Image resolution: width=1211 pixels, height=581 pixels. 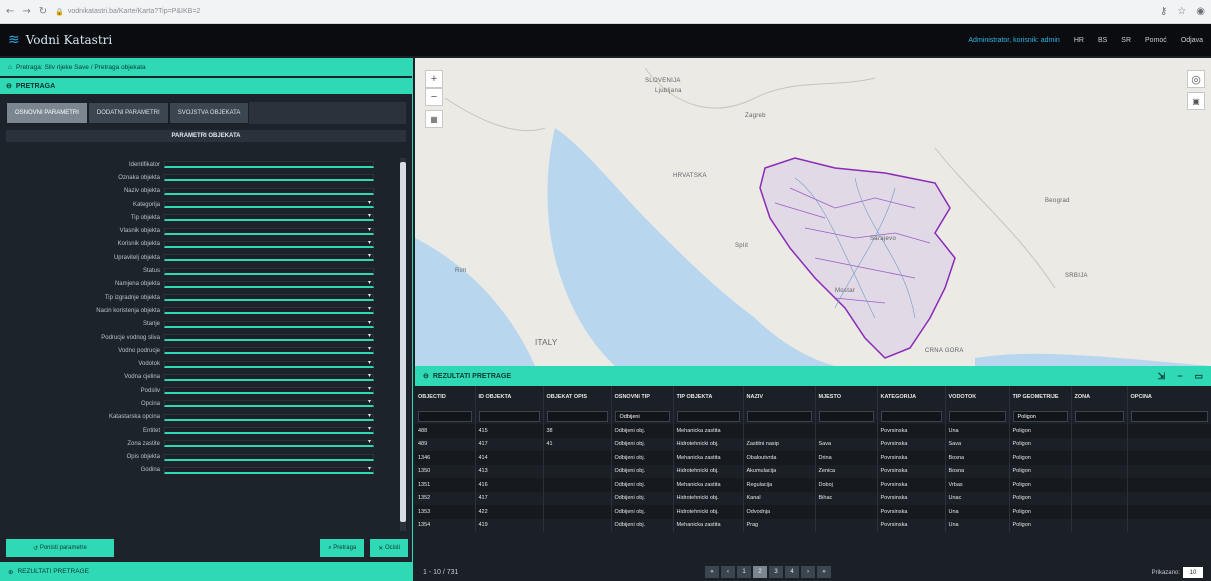 I want to click on column-header: MJESTO, so click(x=846, y=397).